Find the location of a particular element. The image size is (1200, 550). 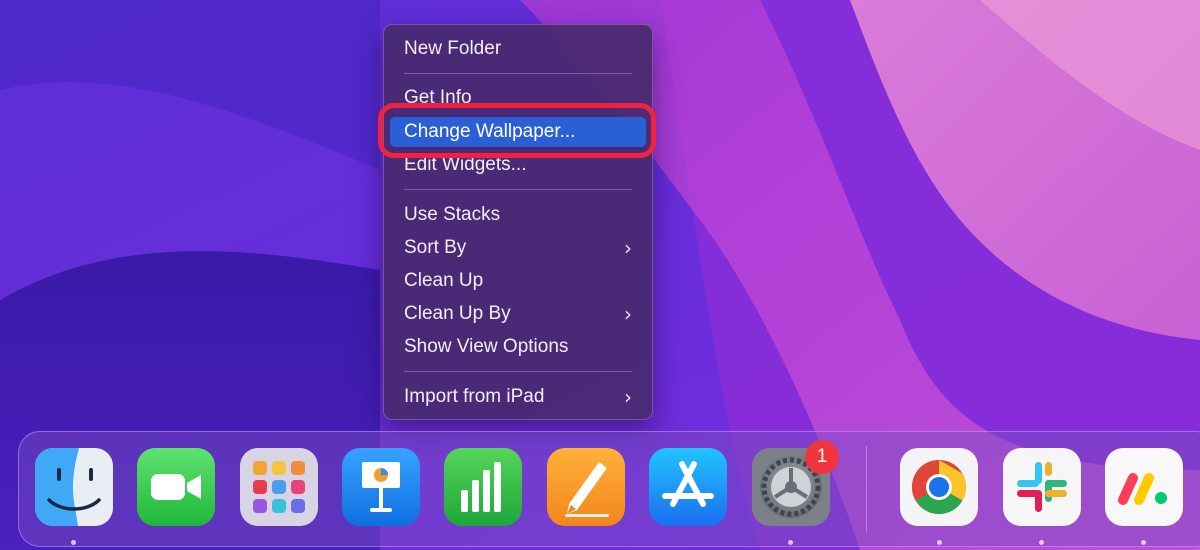

notification-badge: 1 is located at coordinates (822, 457).